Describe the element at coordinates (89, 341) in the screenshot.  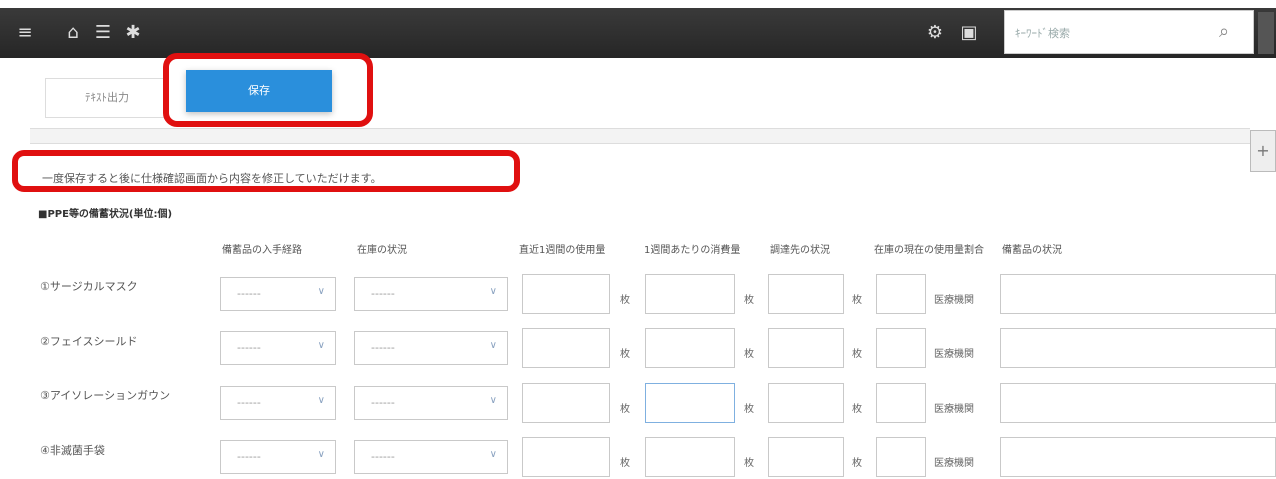
I see `row-label: ②フェイスシールド` at that location.